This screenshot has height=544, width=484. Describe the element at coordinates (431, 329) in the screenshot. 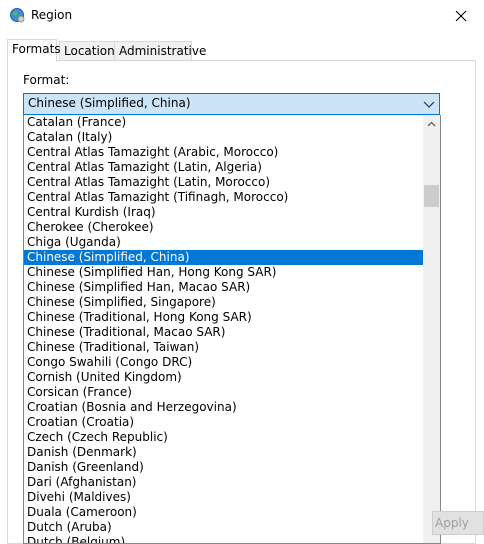

I see `dropdown-scrollbar` at that location.